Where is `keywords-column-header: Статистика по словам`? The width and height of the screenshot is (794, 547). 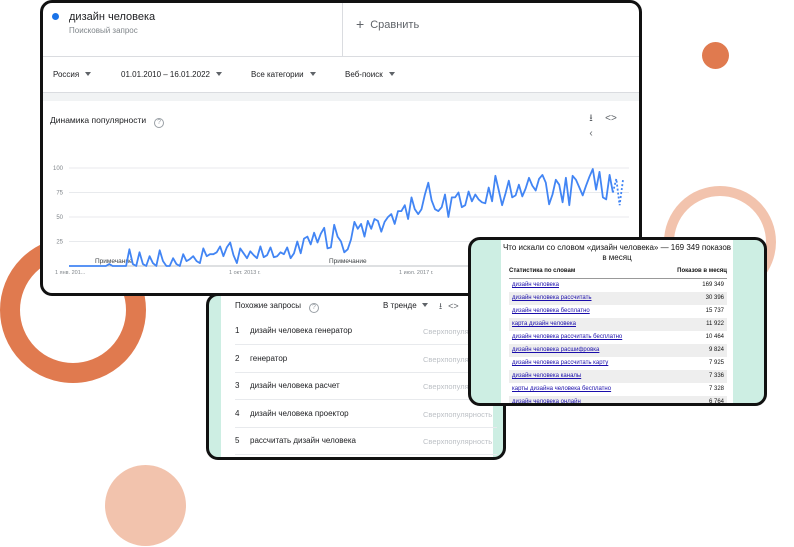
keywords-column-header: Статистика по словам is located at coordinates (542, 271).